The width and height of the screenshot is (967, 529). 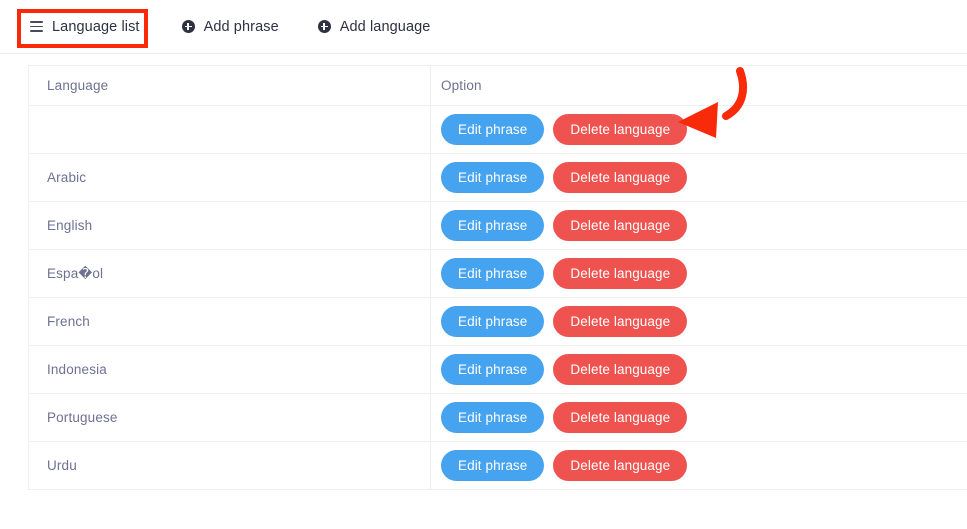 What do you see at coordinates (68, 321) in the screenshot?
I see `language-name: French` at bounding box center [68, 321].